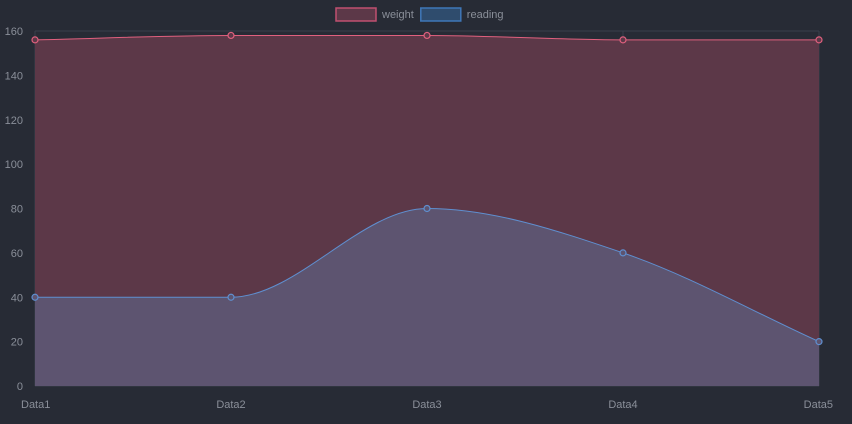 This screenshot has height=424, width=852. I want to click on legend-label: reading, so click(485, 15).